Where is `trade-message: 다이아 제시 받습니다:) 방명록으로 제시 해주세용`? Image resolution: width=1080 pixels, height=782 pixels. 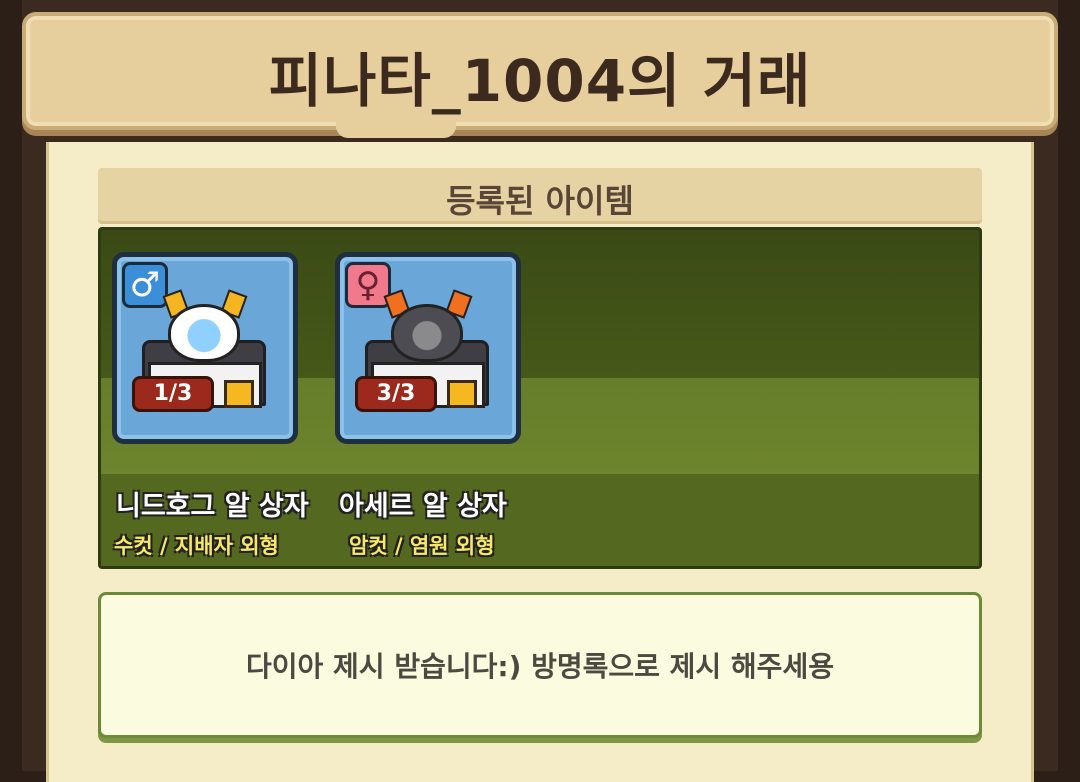 trade-message: 다이아 제시 받습니다:) 방명록으로 제시 해주세용 is located at coordinates (540, 666).